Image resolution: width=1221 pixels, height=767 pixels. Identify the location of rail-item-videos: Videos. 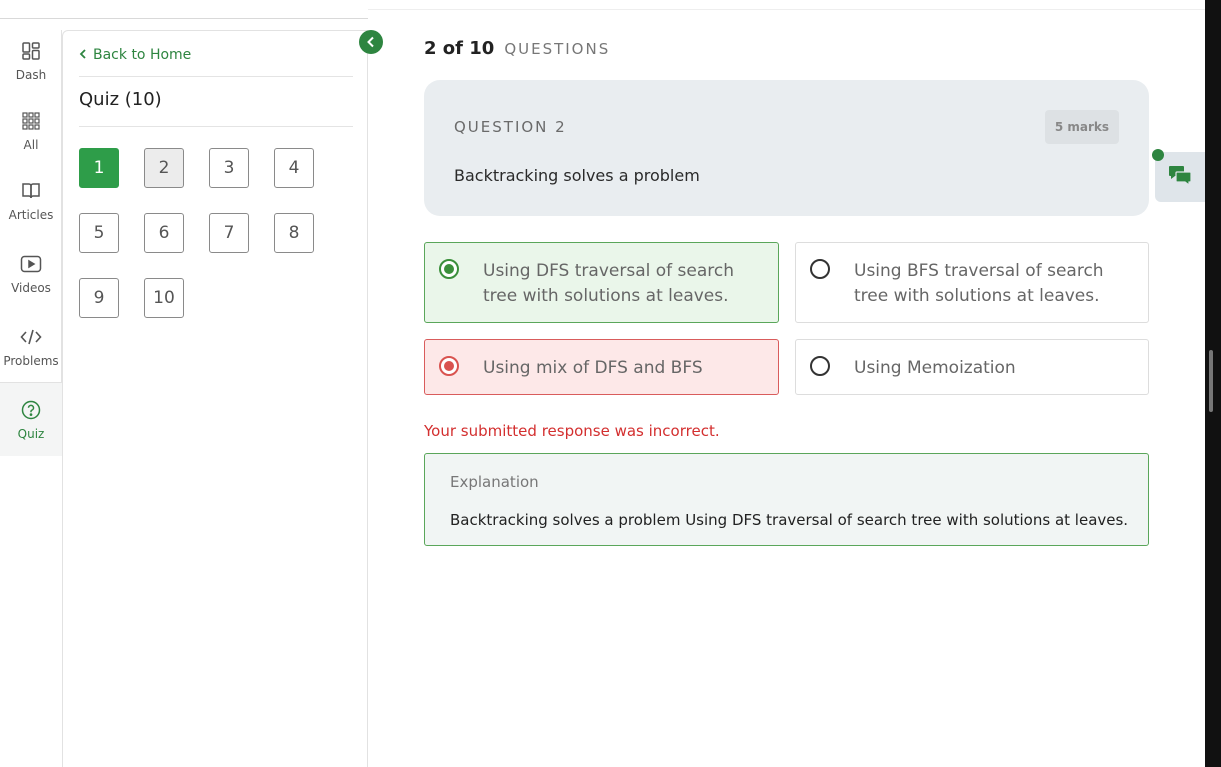
(31, 288).